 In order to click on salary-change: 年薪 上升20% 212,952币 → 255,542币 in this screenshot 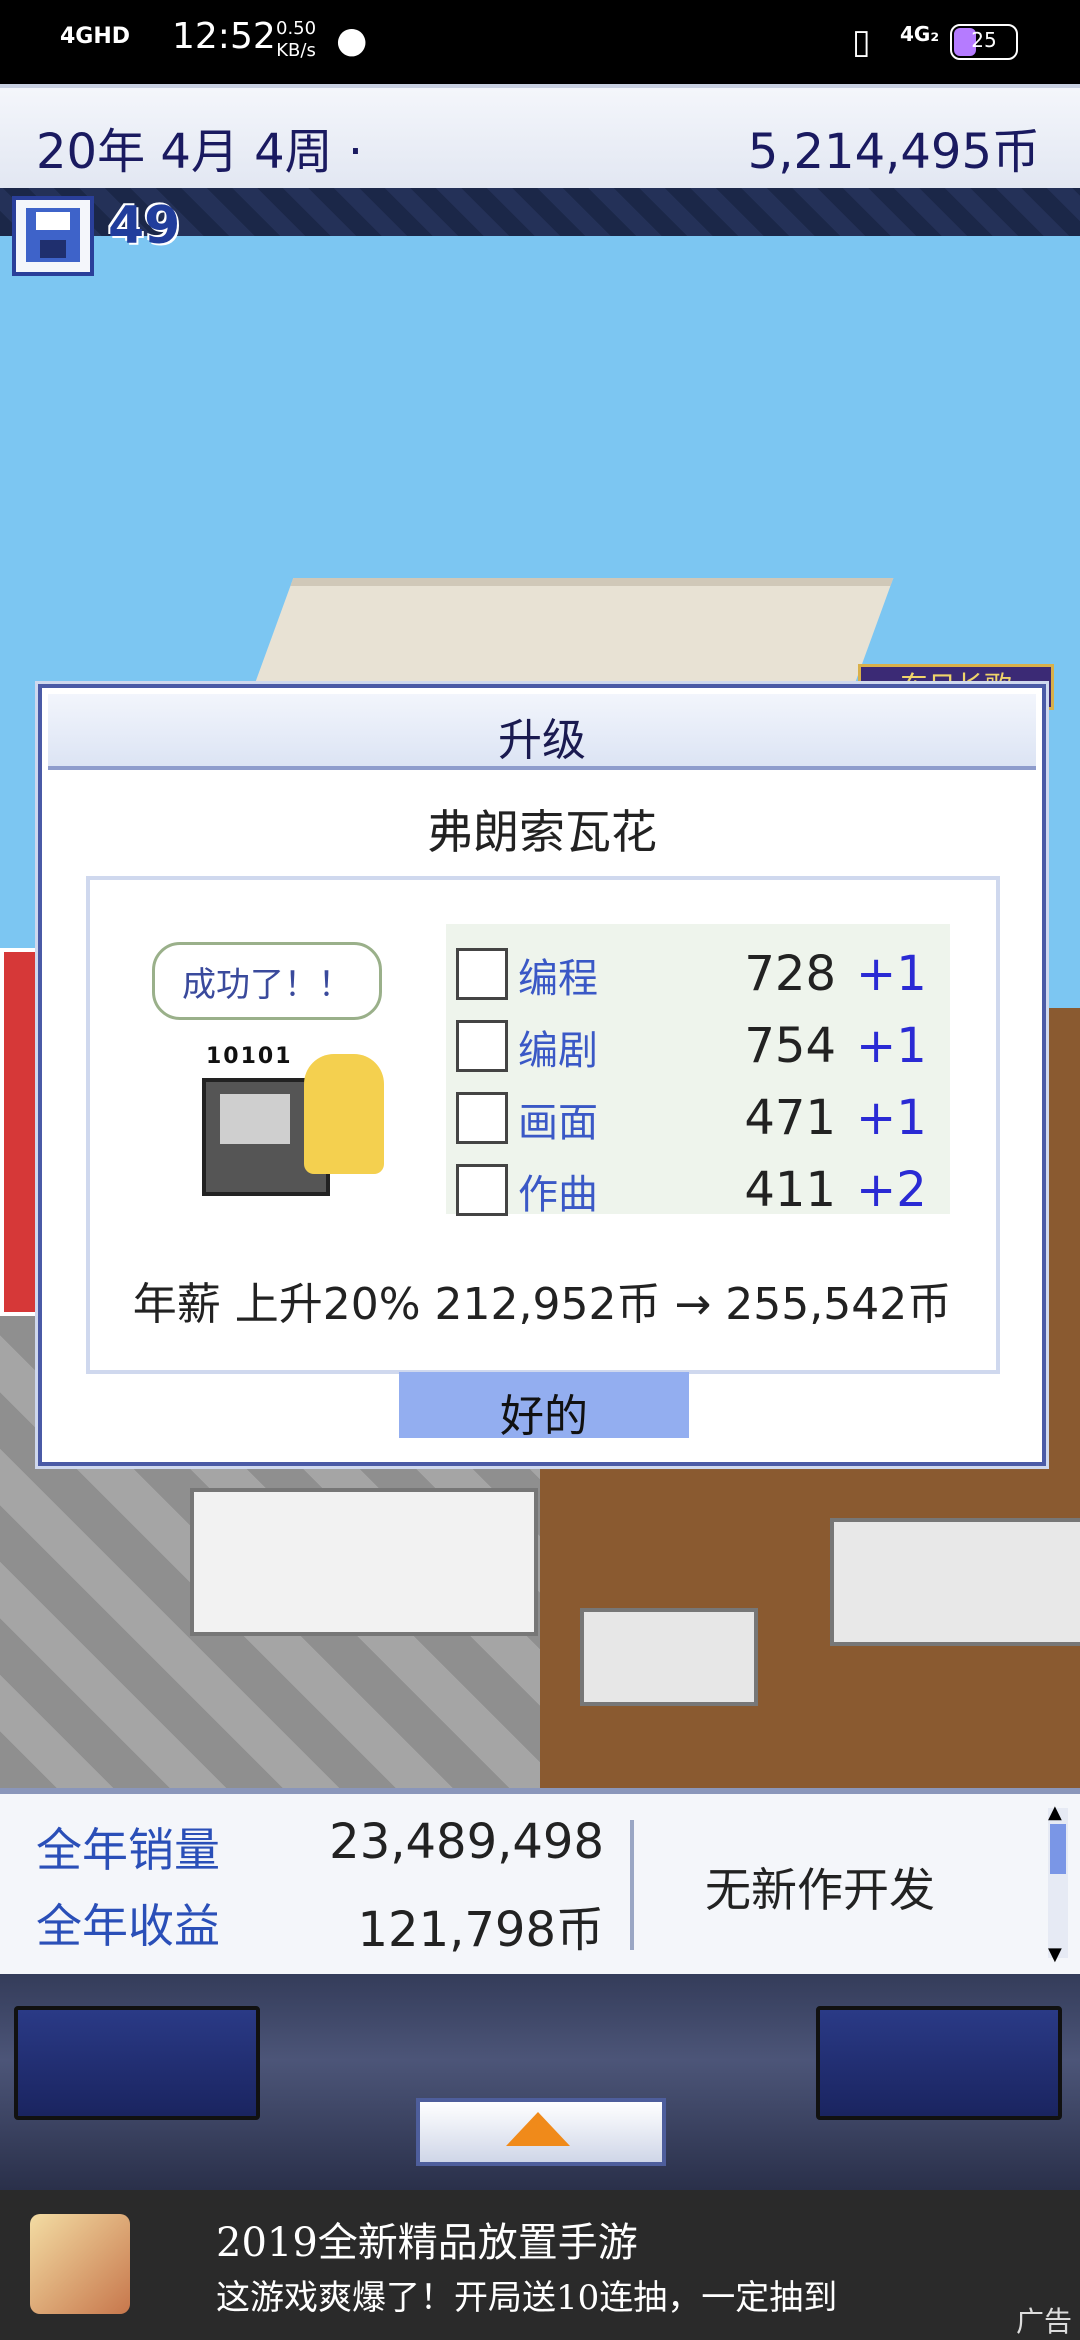, I will do `click(542, 1304)`.